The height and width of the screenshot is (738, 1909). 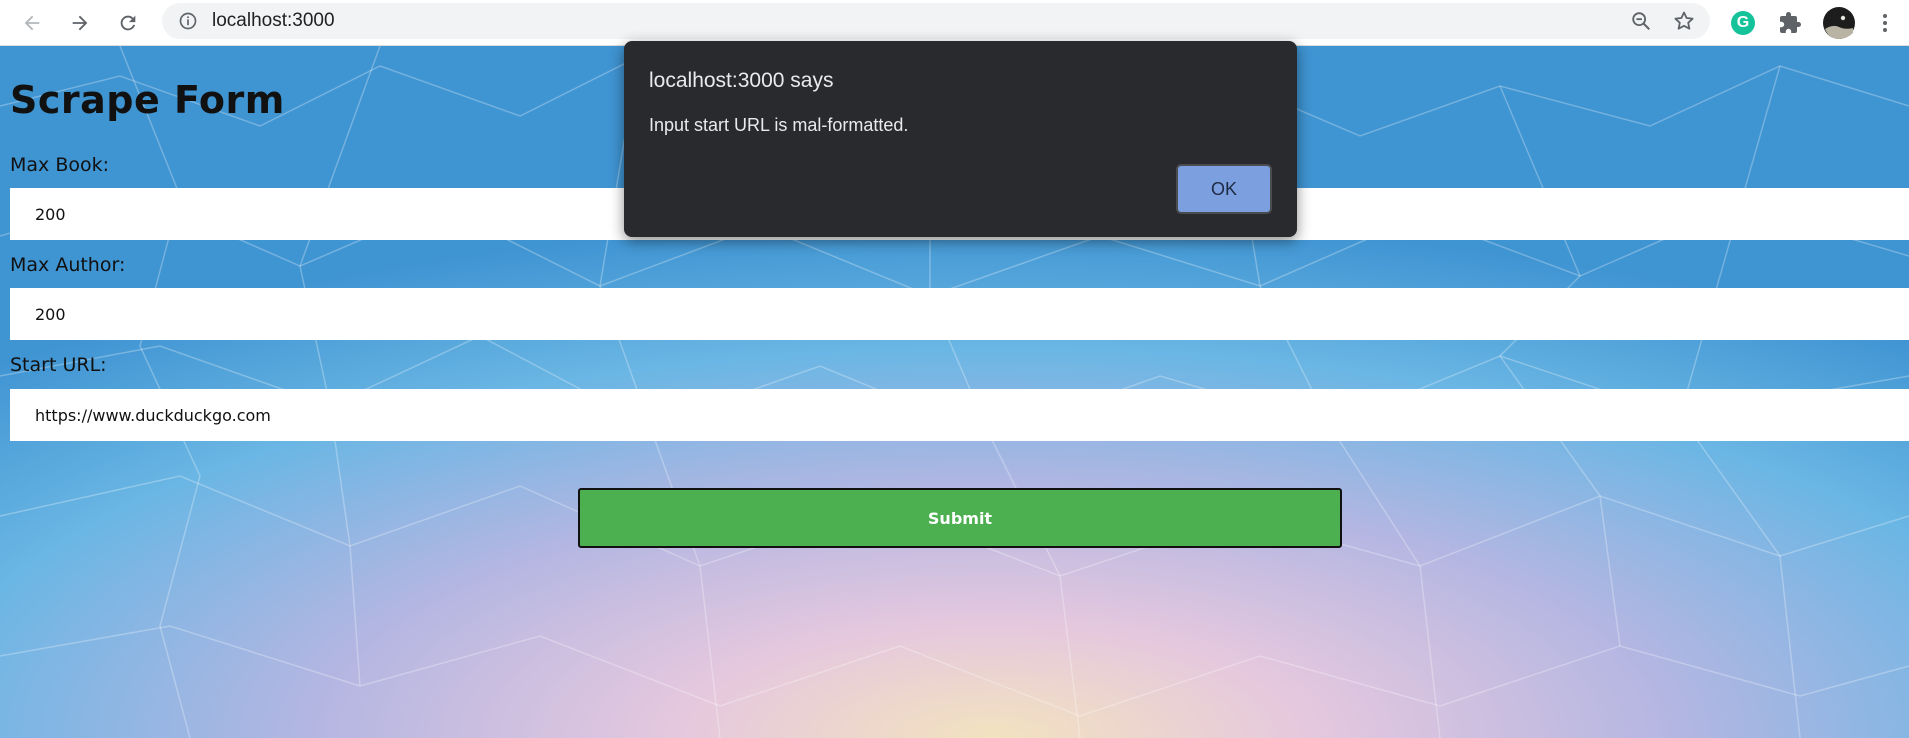 I want to click on reload-icon, so click(x=128, y=23).